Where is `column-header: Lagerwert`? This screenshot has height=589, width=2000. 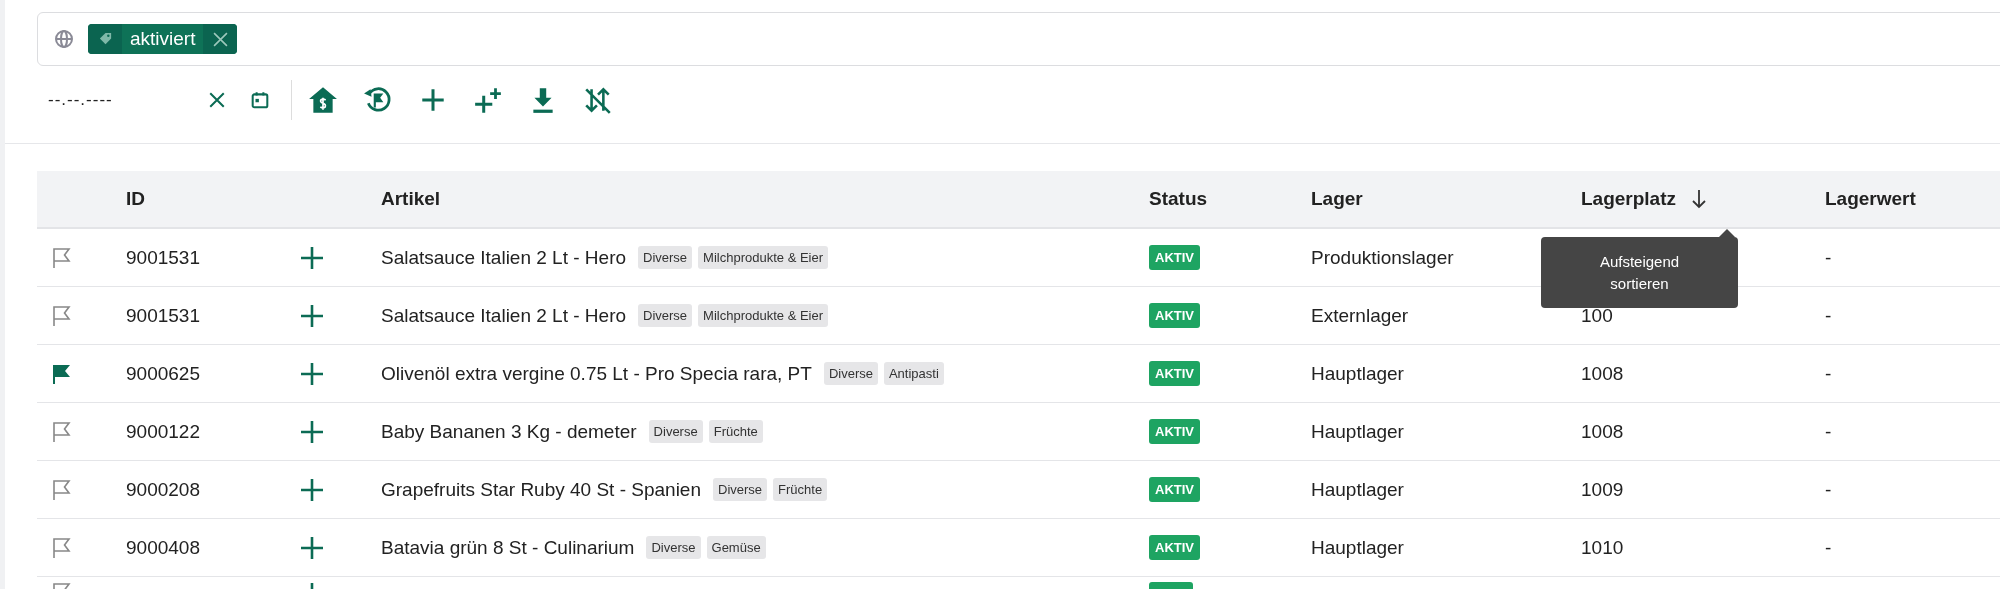 column-header: Lagerwert is located at coordinates (1870, 199).